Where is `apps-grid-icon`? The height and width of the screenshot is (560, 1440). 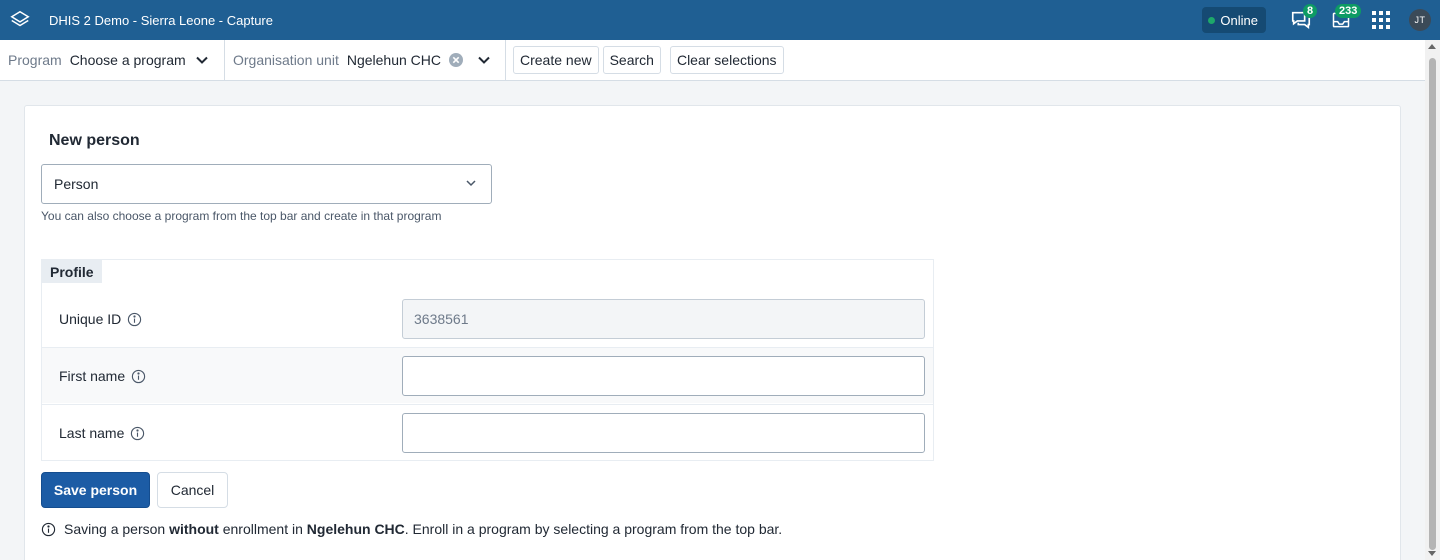
apps-grid-icon is located at coordinates (1381, 20).